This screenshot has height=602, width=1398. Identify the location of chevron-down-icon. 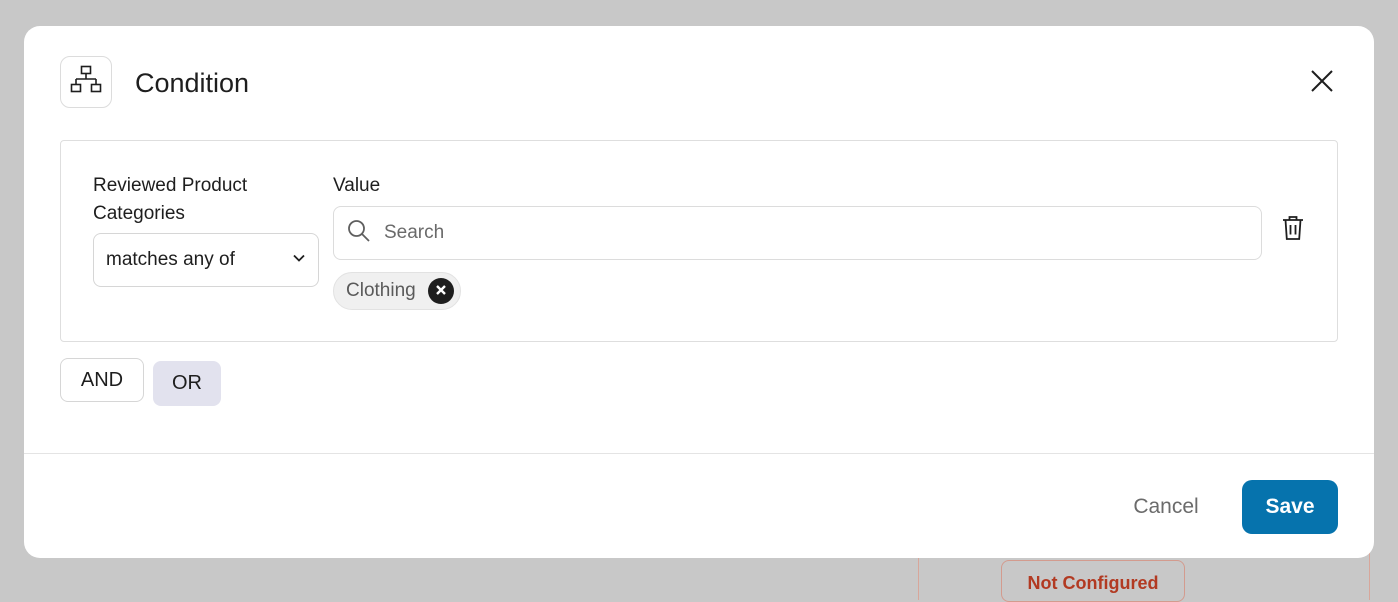
(299, 260).